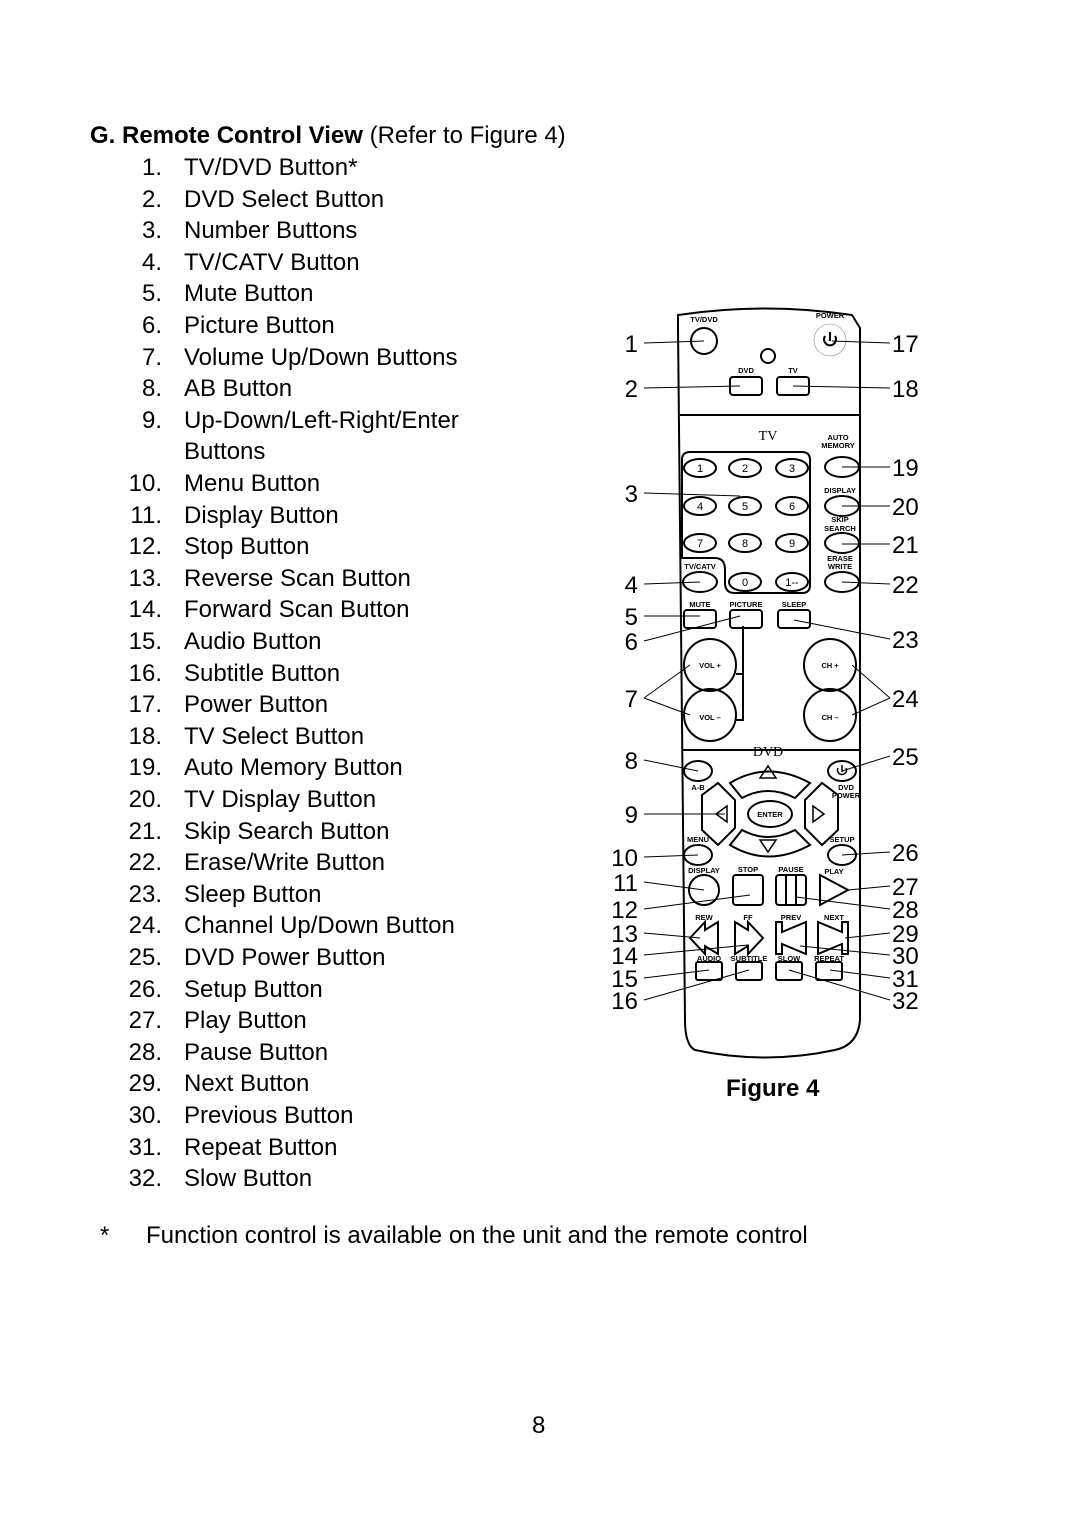 This screenshot has width=1080, height=1526. Describe the element at coordinates (905, 853) in the screenshot. I see `callout-right: 26` at that location.